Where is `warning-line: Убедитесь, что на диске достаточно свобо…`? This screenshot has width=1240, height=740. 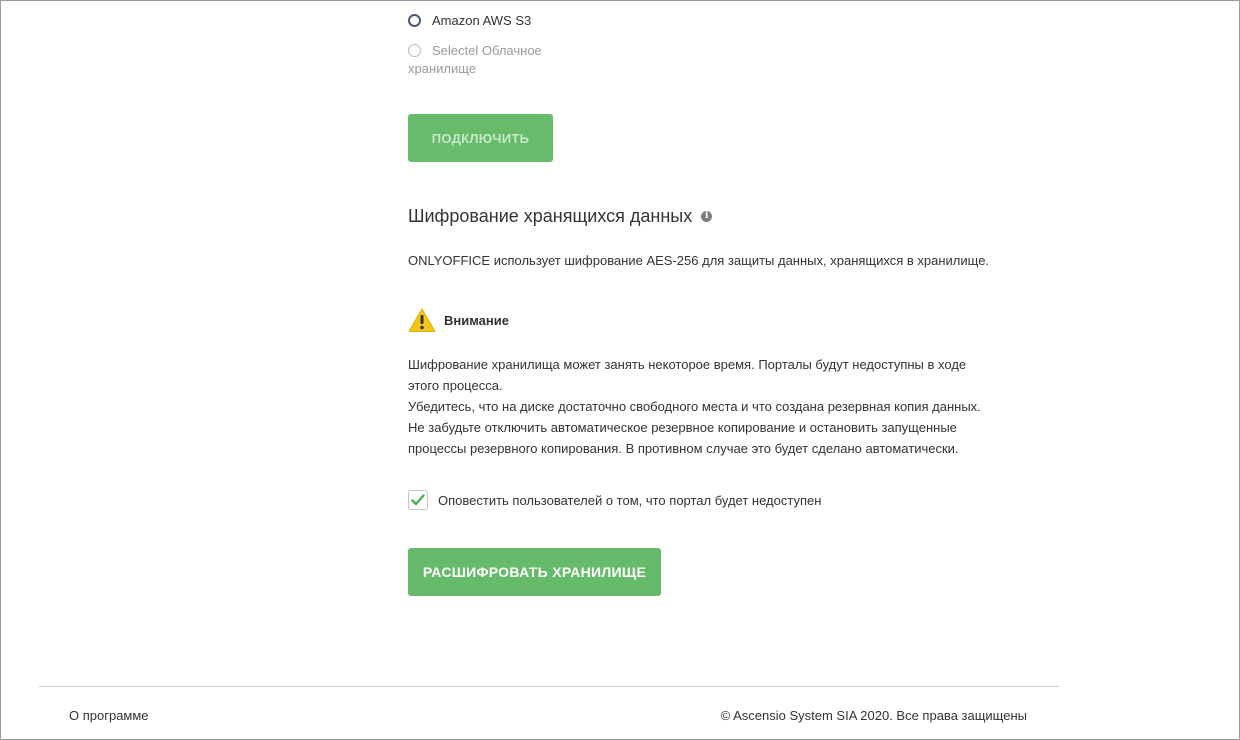
warning-line: Убедитесь, что на диске достаточно свобо… is located at coordinates (694, 406).